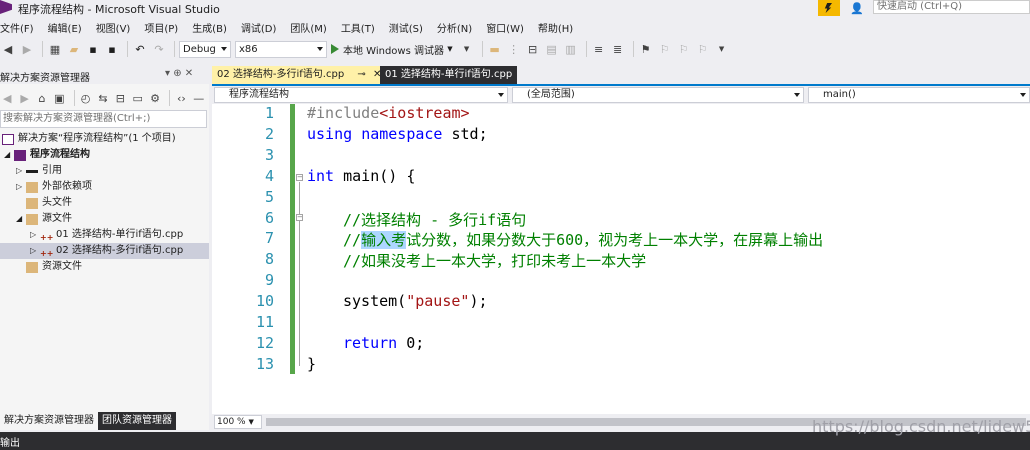  Describe the element at coordinates (665, 49) in the screenshot. I see `previous-bookmark-icon: ⚐` at that location.